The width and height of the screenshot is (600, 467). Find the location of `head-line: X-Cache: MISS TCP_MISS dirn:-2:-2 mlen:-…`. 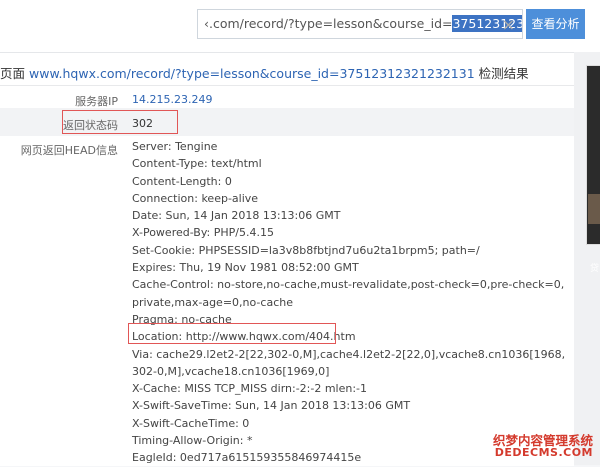

head-line: X-Cache: MISS TCP_MISS dirn:-2:-2 mlen:-… is located at coordinates (250, 389).